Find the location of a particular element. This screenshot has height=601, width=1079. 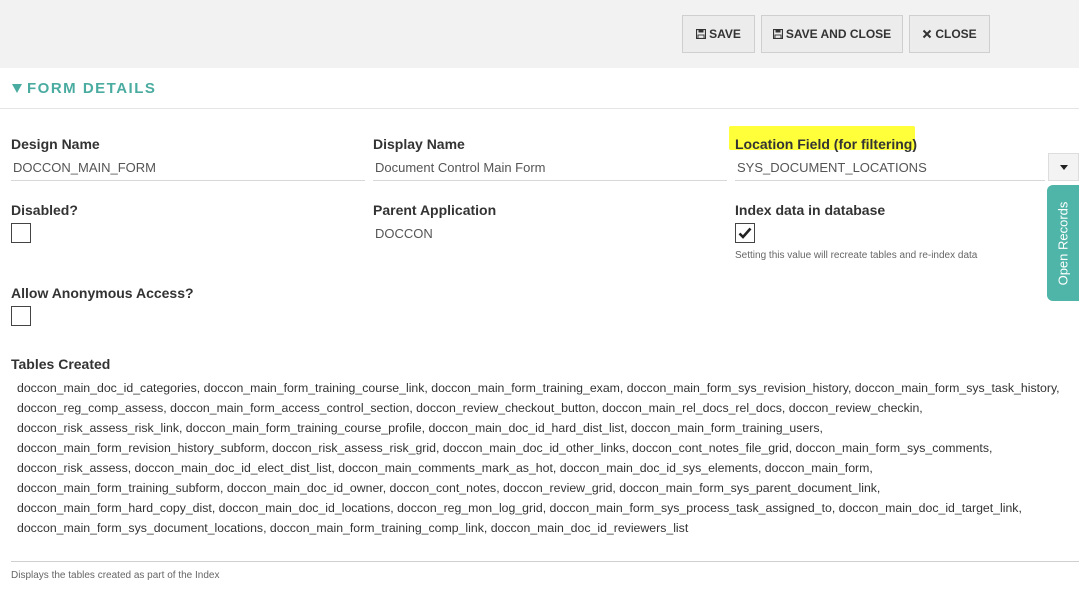

caret-down-icon is located at coordinates (1063, 167).